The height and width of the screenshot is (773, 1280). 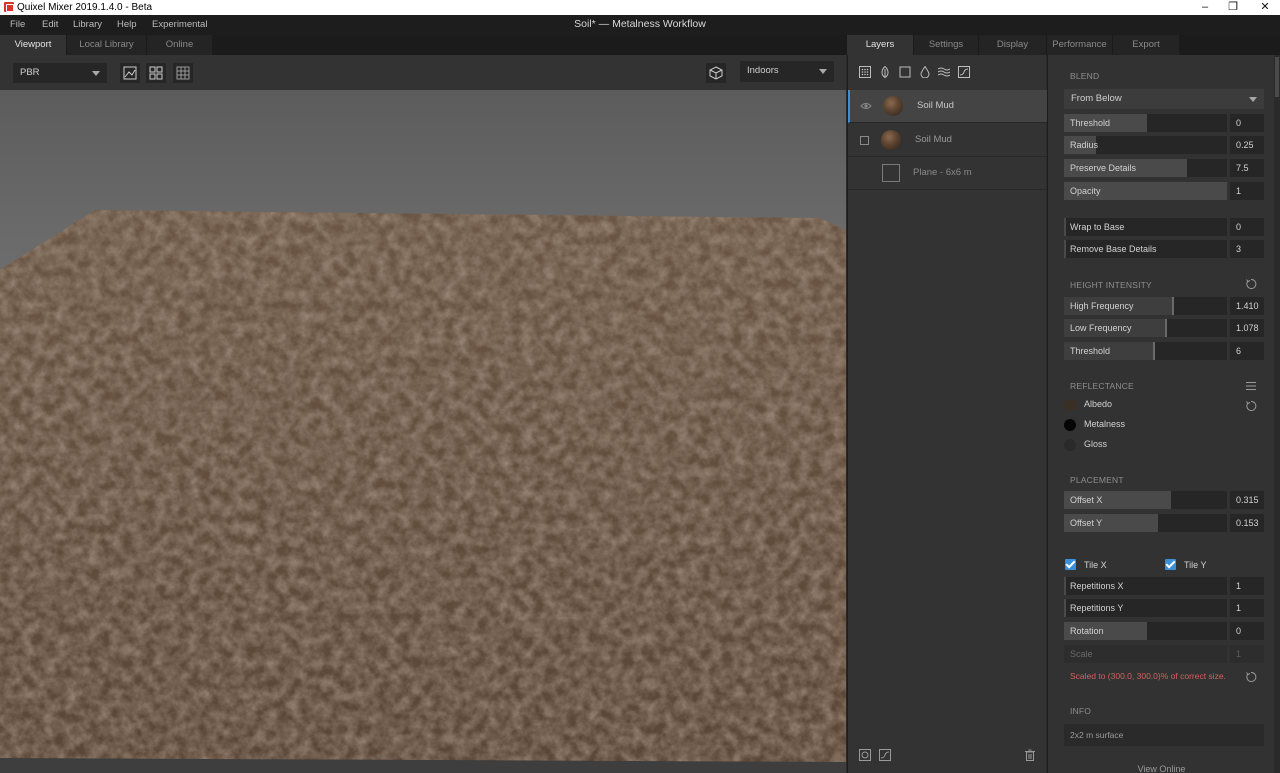 What do you see at coordinates (944, 72) in the screenshot?
I see `waves-icon` at bounding box center [944, 72].